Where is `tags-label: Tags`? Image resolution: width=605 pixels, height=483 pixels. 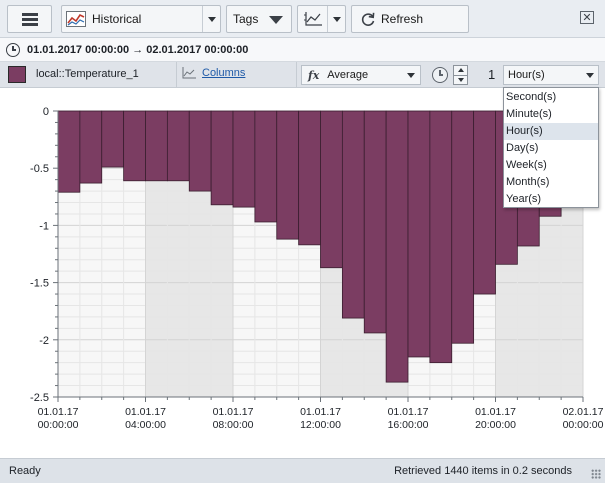 tags-label: Tags is located at coordinates (246, 19).